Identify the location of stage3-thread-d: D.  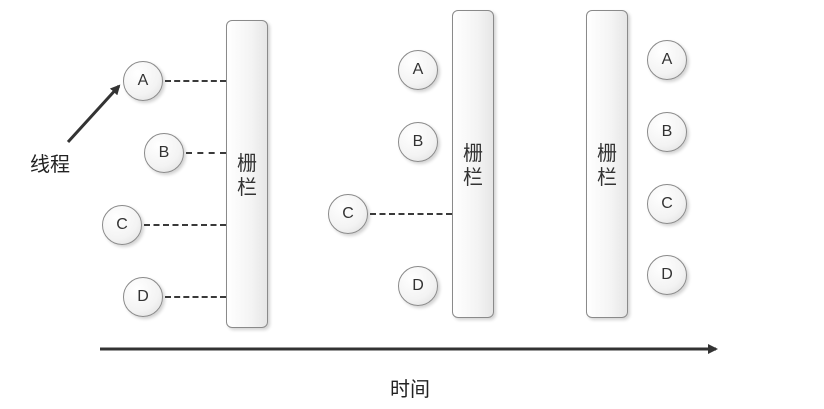
(667, 275).